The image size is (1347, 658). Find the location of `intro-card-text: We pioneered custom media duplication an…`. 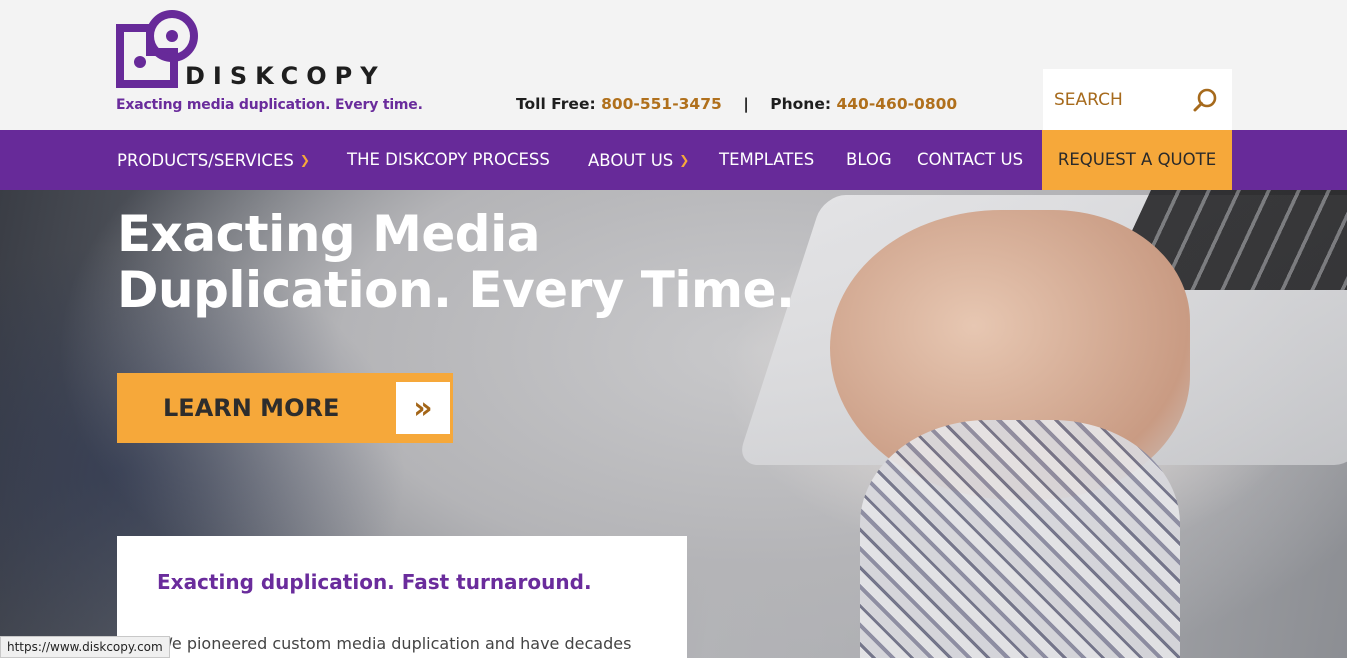

intro-card-text: We pioneered custom media duplication an… is located at coordinates (394, 643).